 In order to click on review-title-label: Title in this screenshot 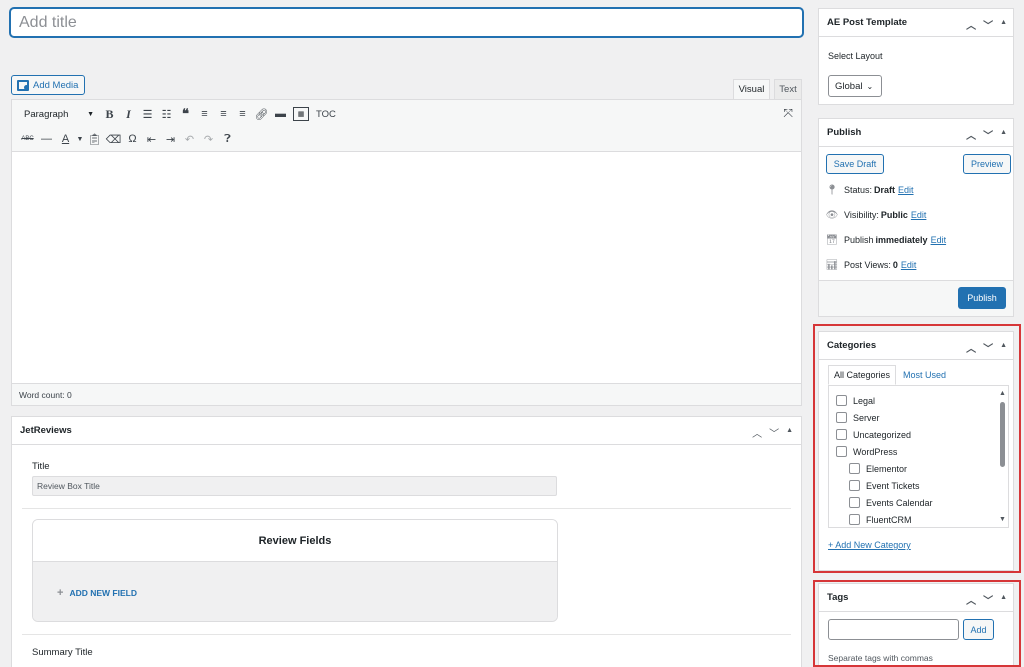, I will do `click(41, 466)`.